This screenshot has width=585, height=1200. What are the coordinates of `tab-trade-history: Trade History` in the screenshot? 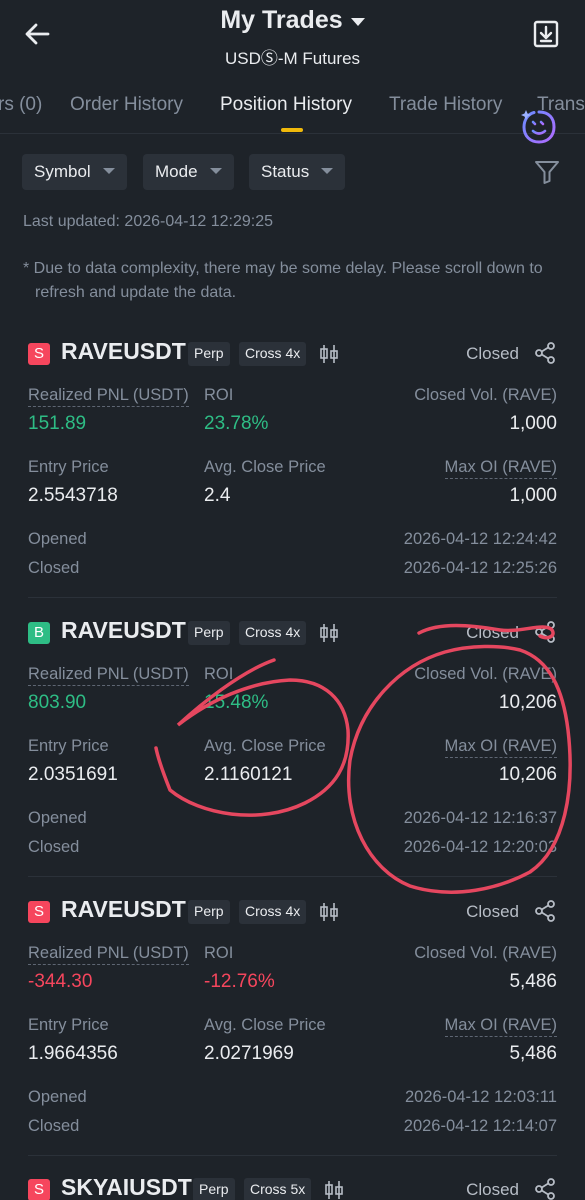 It's located at (445, 105).